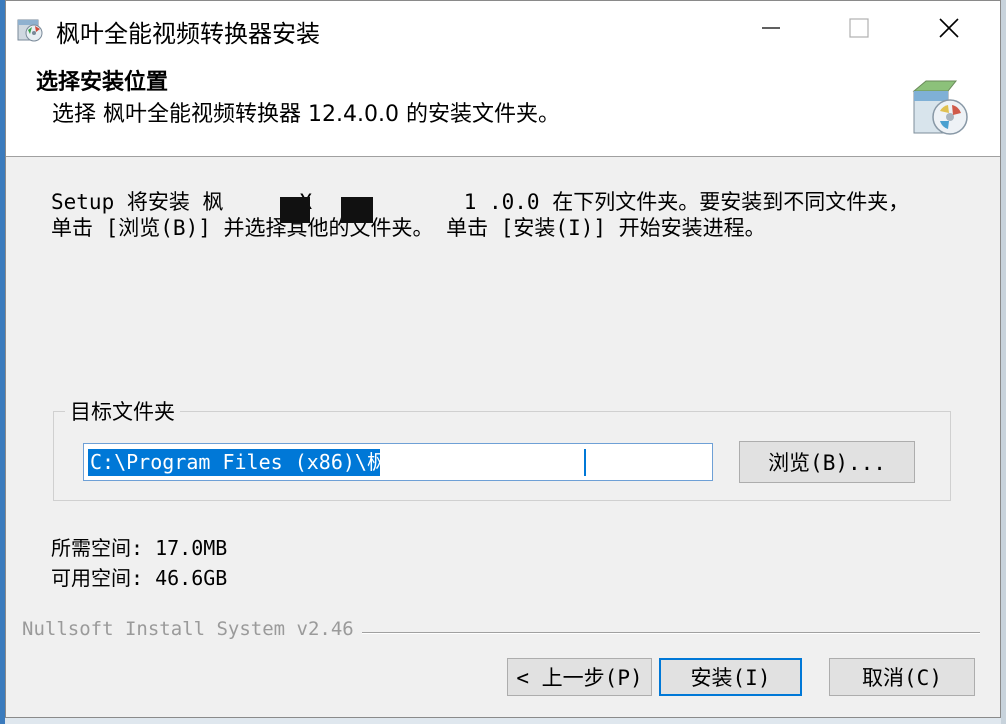  Describe the element at coordinates (482, 462) in the screenshot. I see `redacted-path-area` at that location.